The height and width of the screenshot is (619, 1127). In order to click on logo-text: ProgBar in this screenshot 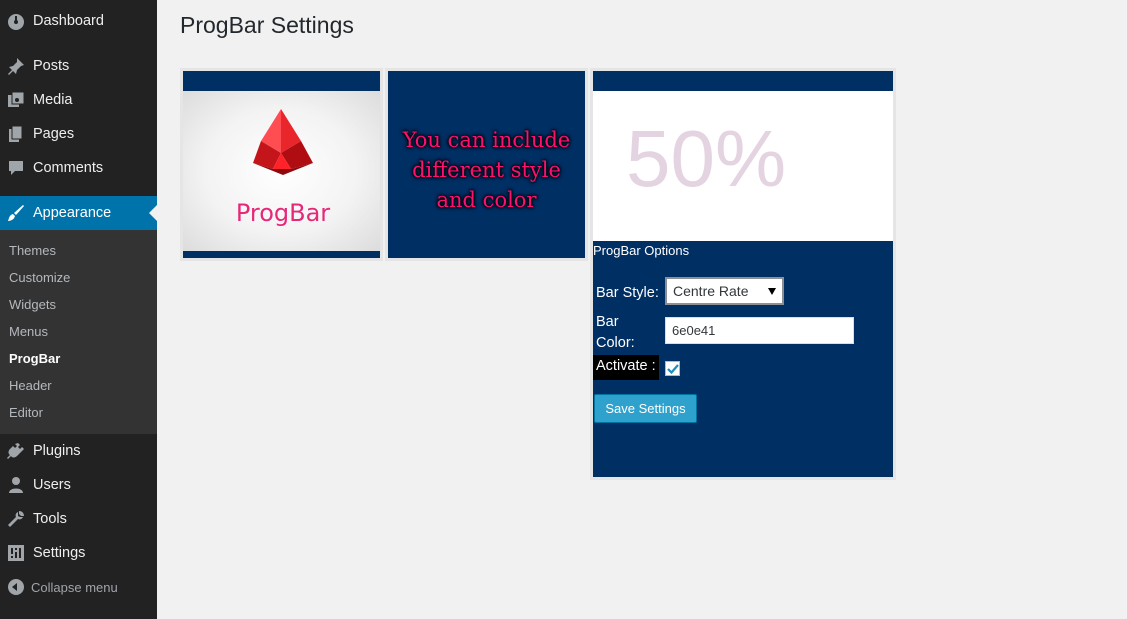, I will do `click(283, 213)`.